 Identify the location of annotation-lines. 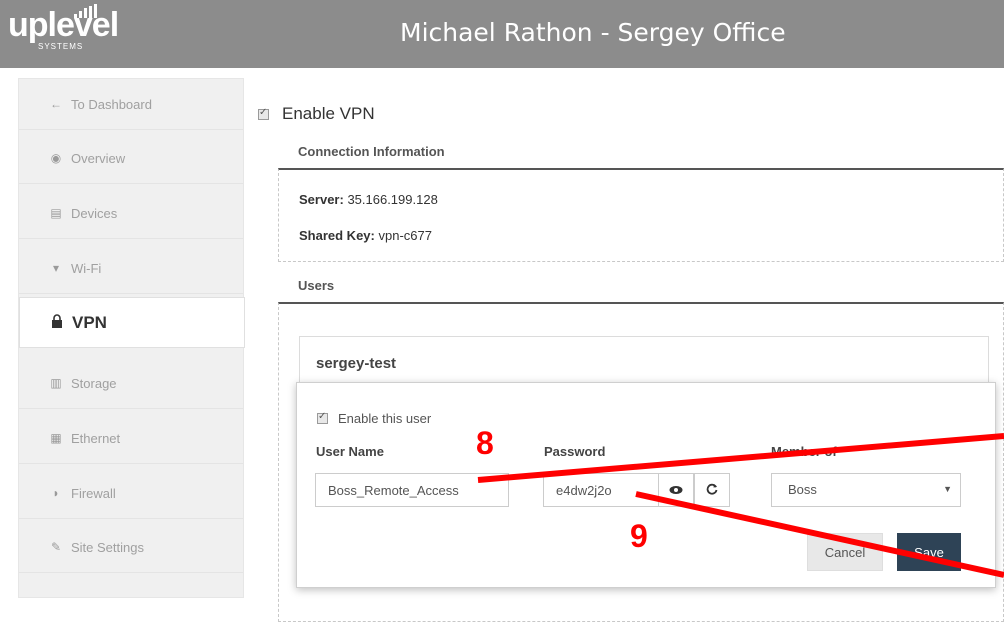
(740, 505).